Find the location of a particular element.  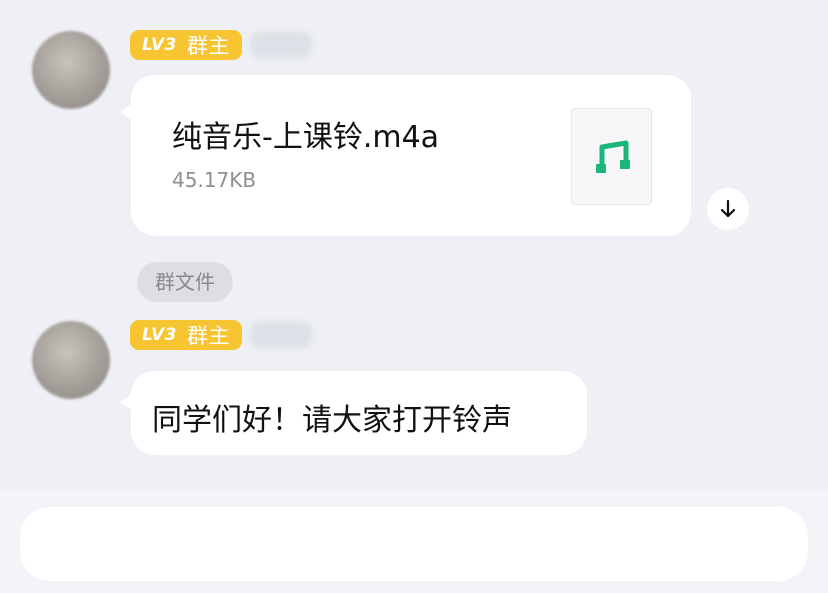

text-message-bubble: 同学们好！请大家打开铃声 is located at coordinates (353, 413).